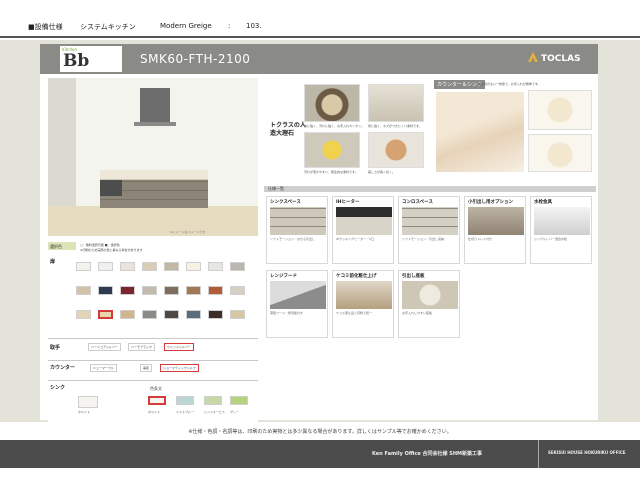 This screenshot has width=640, height=480. I want to click on door-row-label: 扉, so click(53, 262).